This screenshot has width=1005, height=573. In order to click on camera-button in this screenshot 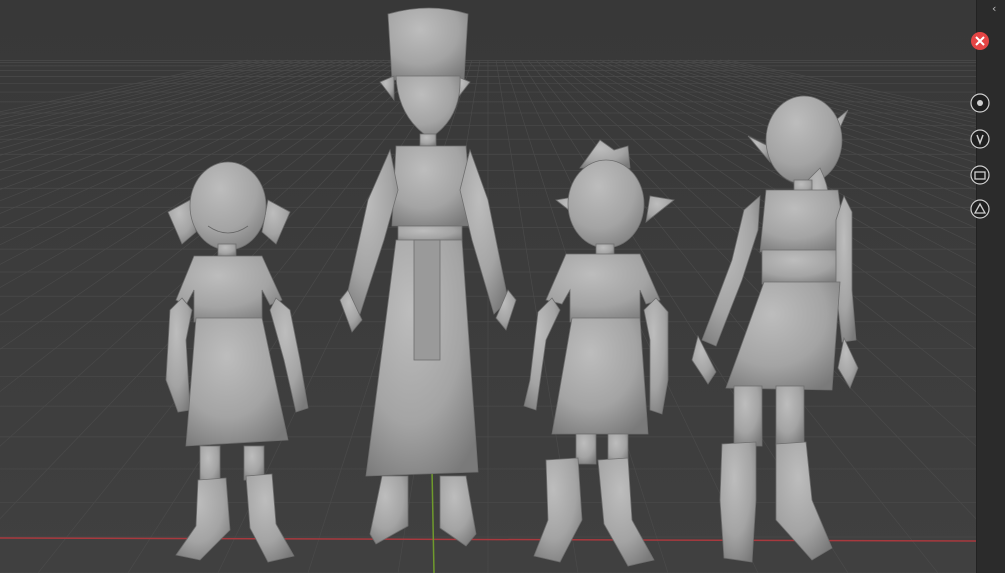, I will do `click(987, 175)`.